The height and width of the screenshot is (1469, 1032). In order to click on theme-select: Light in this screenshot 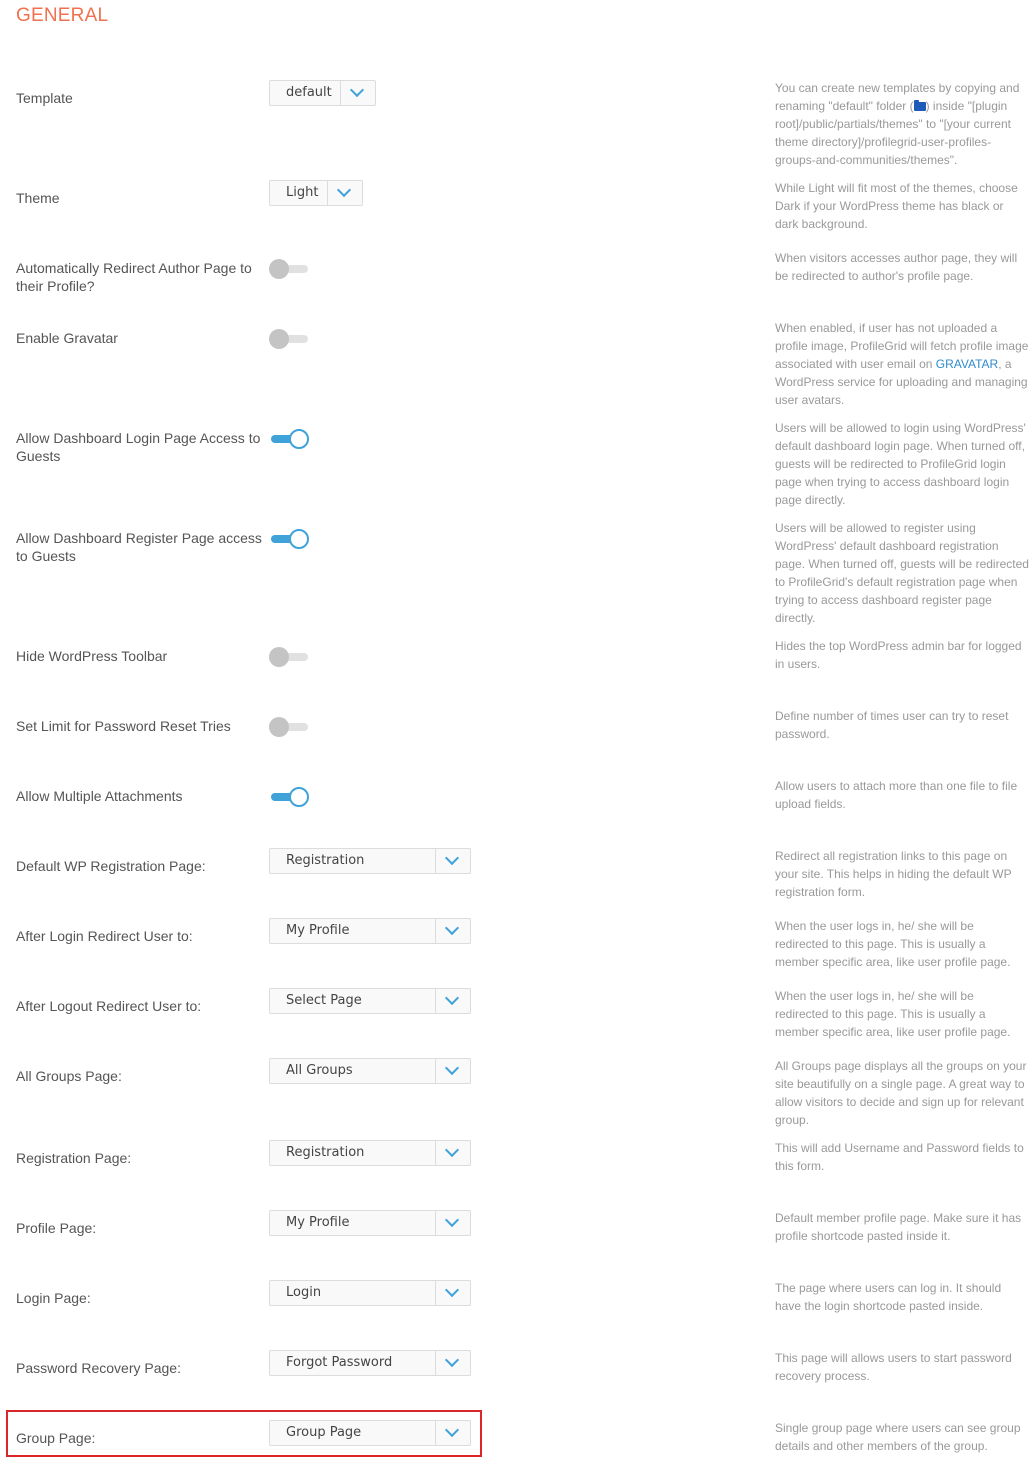, I will do `click(316, 193)`.